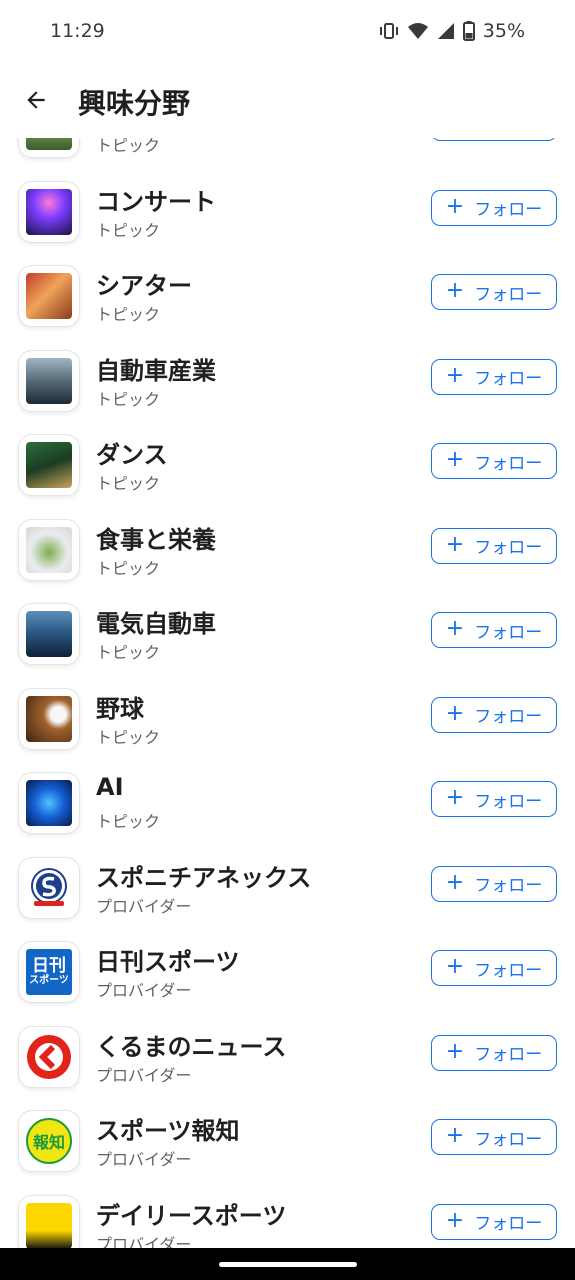 This screenshot has height=1280, width=575. Describe the element at coordinates (132, 455) in the screenshot. I see `item-name: ダンス` at that location.